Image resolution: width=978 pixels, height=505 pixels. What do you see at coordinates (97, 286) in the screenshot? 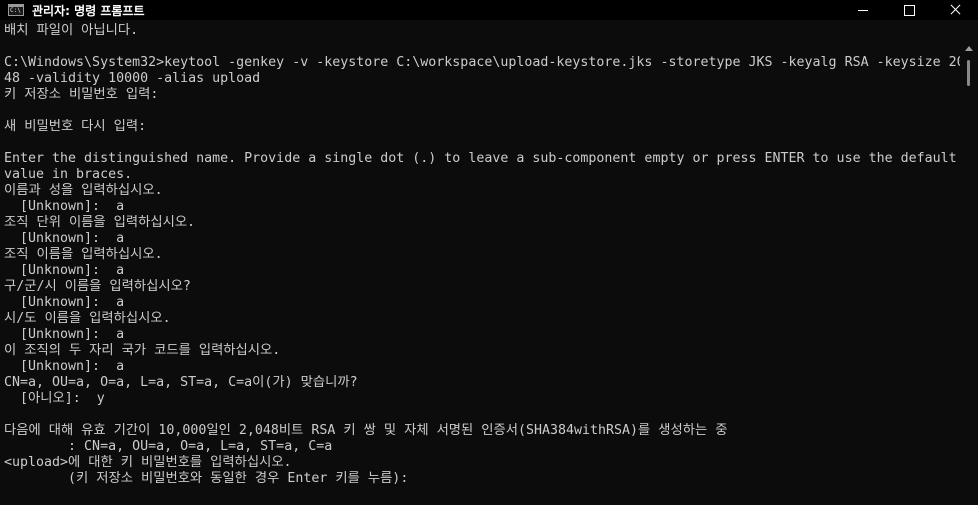
I see `console-line: 구/군/시 이름을 입력하십시오?` at bounding box center [97, 286].